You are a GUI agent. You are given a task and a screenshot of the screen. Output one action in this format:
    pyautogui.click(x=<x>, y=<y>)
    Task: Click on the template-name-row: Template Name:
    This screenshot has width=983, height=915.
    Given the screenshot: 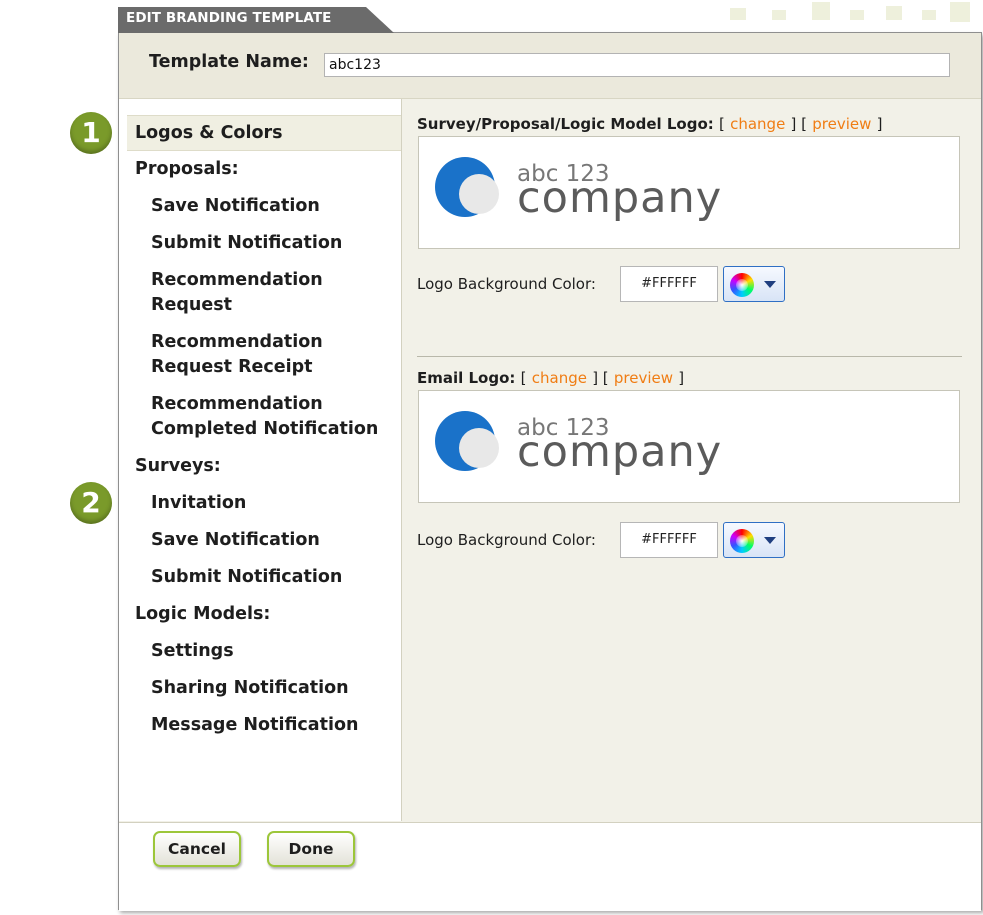 What is the action you would take?
    pyautogui.click(x=550, y=66)
    